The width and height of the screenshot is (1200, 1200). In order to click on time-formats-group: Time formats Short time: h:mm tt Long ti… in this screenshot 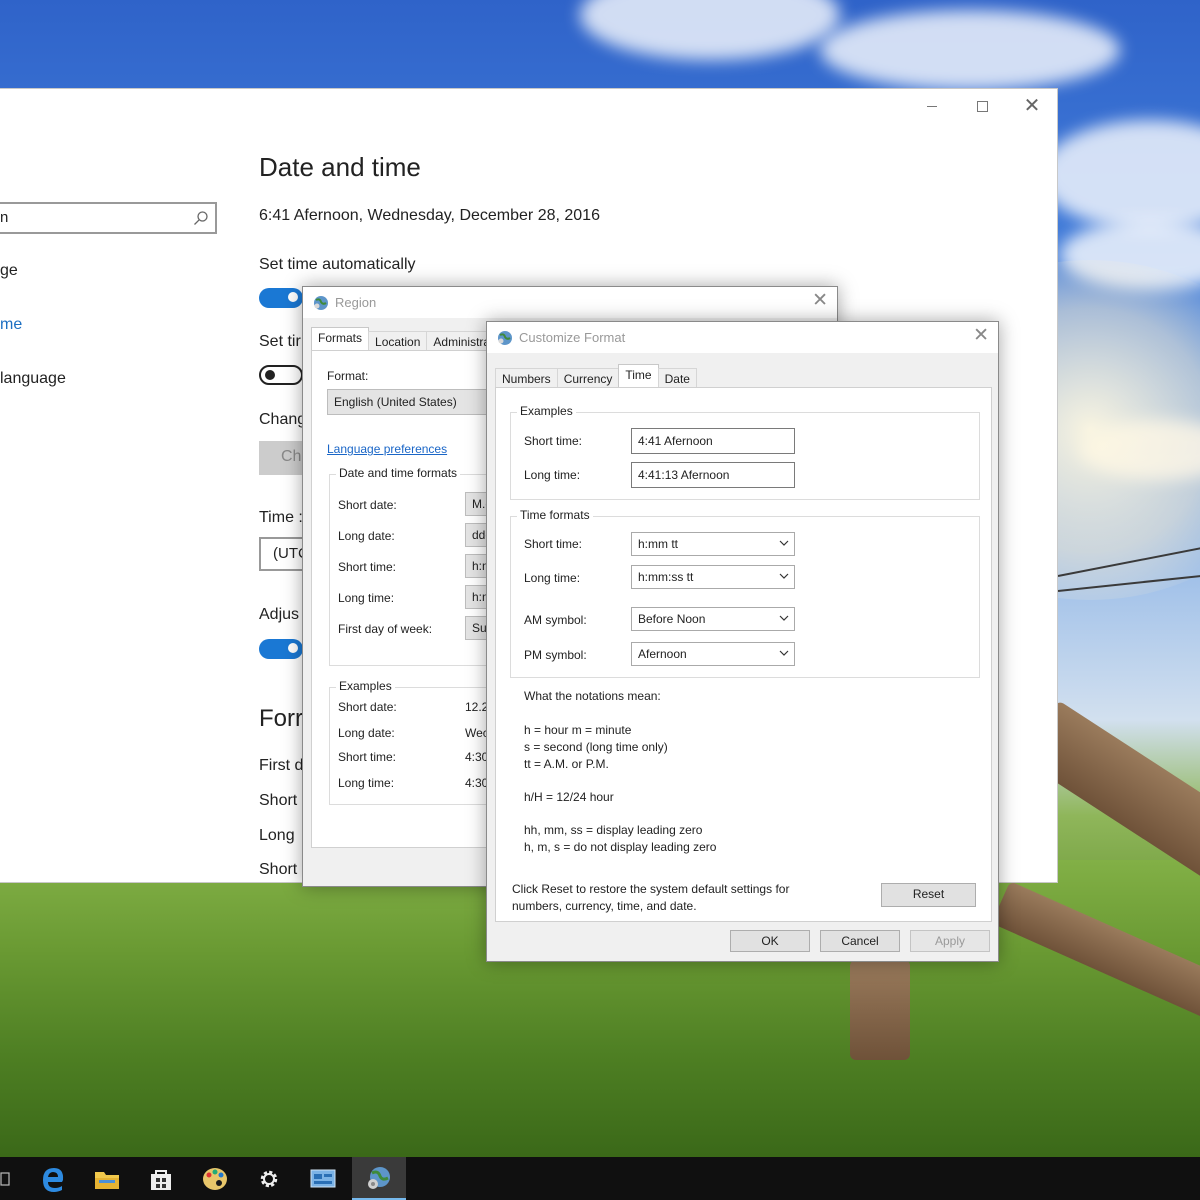, I will do `click(745, 593)`.